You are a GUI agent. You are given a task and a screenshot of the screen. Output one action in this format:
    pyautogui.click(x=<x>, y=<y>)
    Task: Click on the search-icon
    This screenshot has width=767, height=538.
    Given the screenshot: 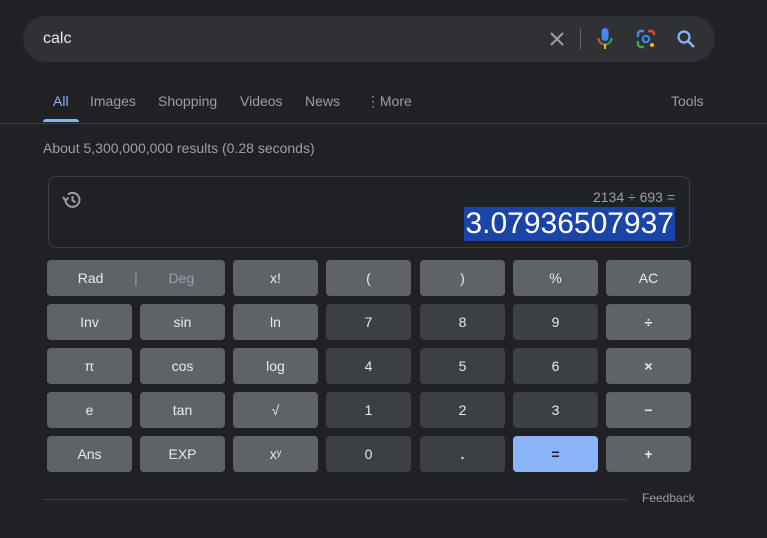 What is the action you would take?
    pyautogui.click(x=686, y=39)
    